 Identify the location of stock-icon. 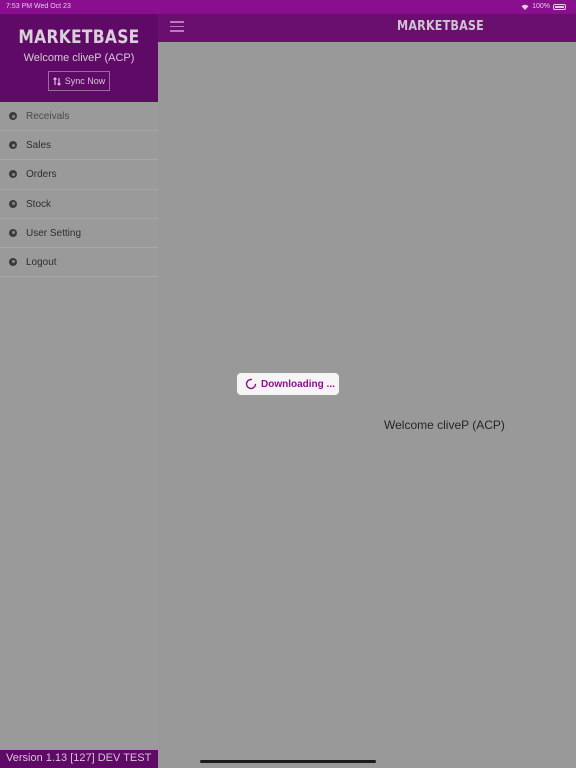
(13, 203).